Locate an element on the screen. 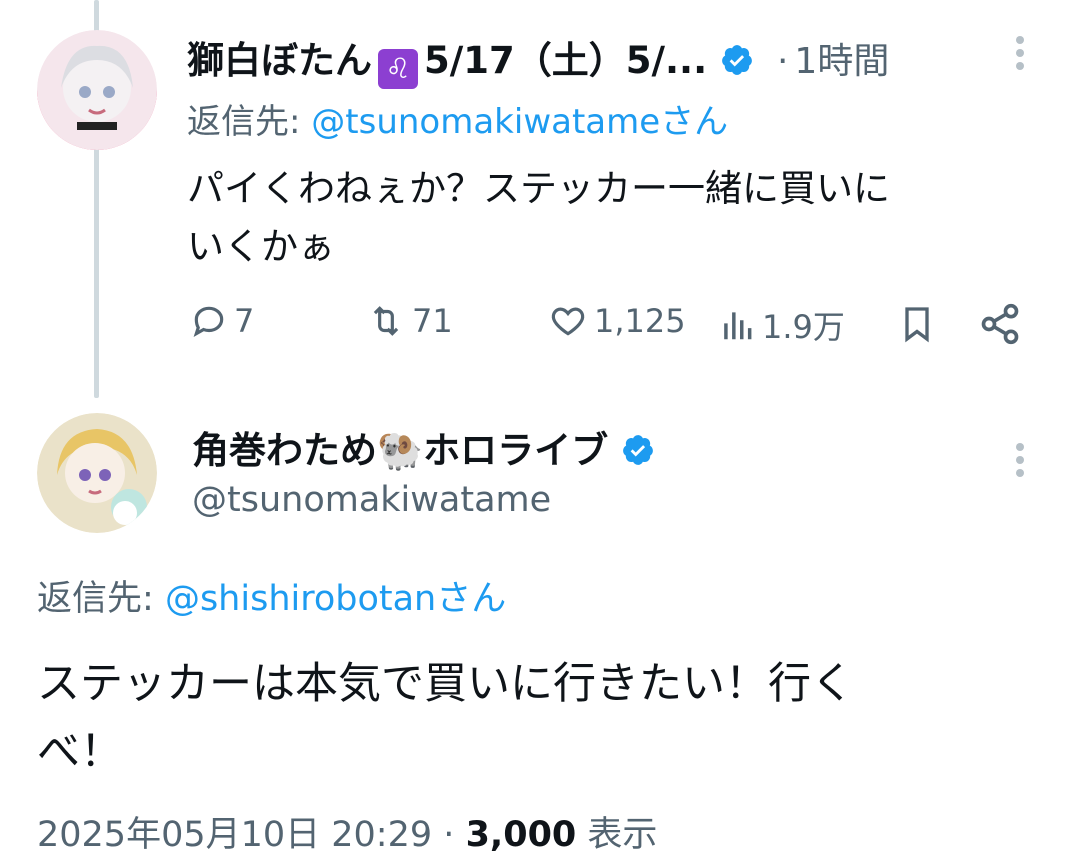  bookmark-button is located at coordinates (917, 326).